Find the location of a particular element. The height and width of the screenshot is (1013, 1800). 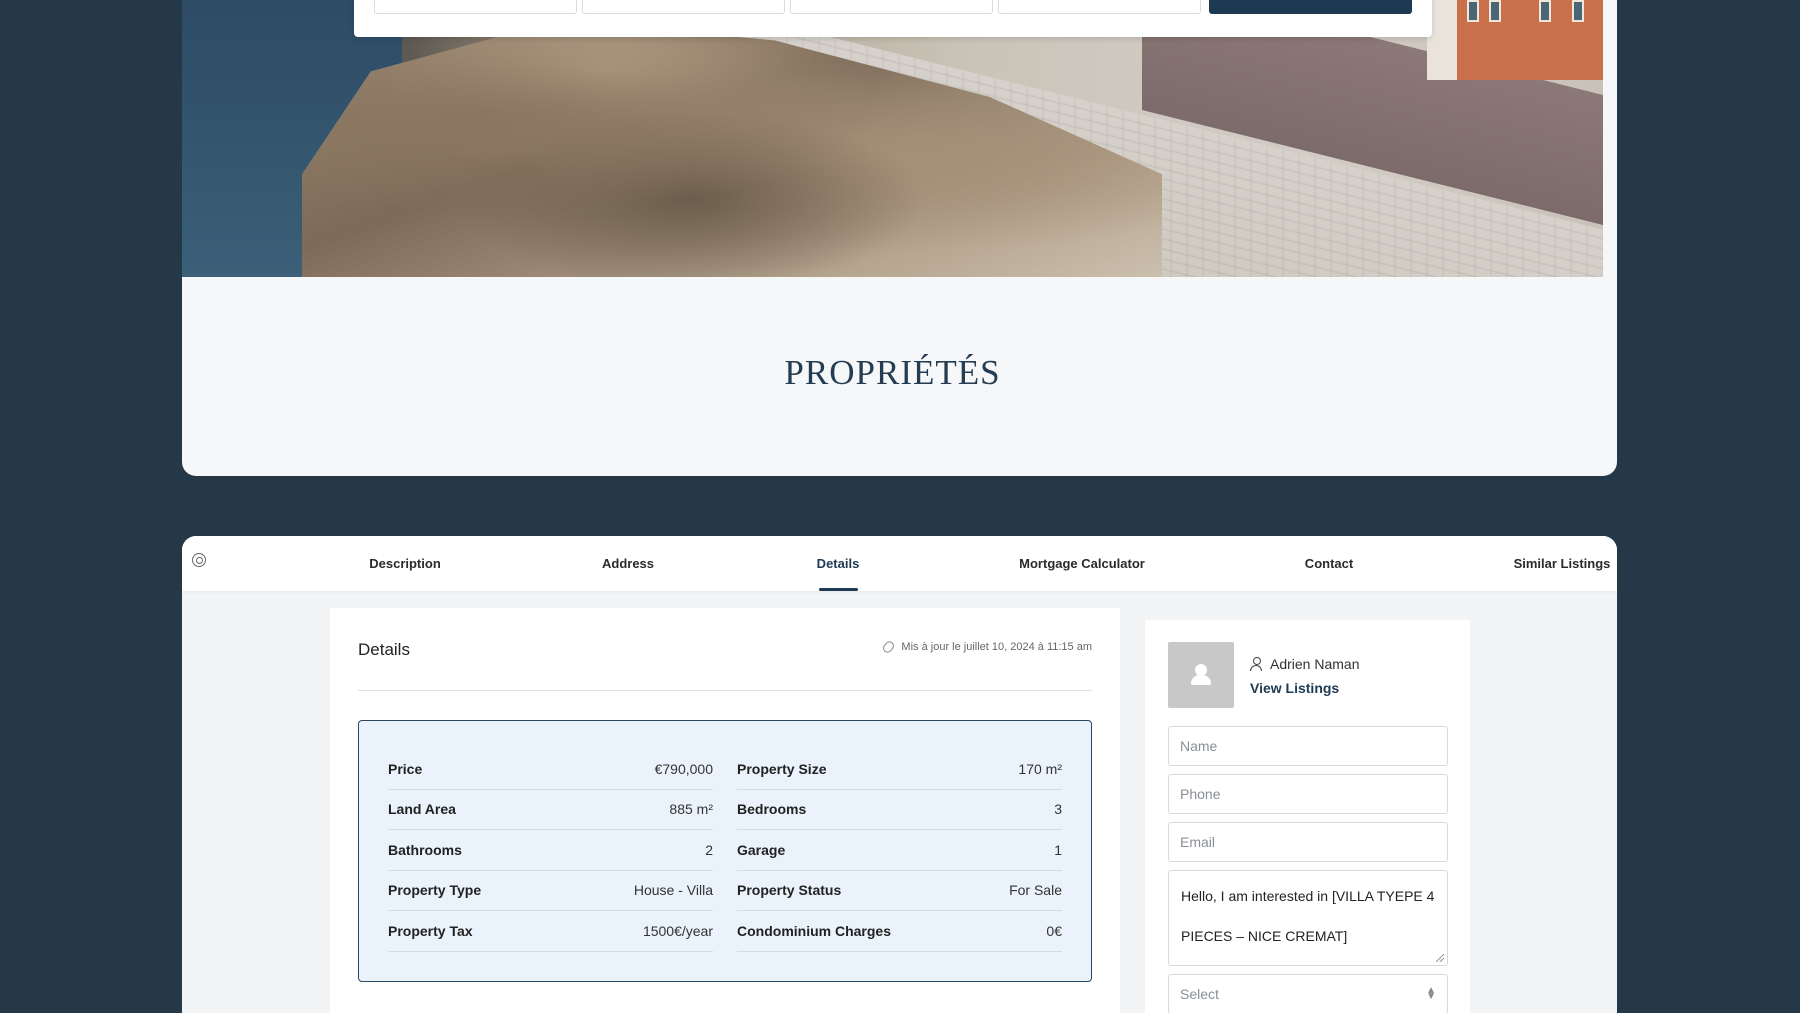

detail-key: Property Tax is located at coordinates (430, 930).